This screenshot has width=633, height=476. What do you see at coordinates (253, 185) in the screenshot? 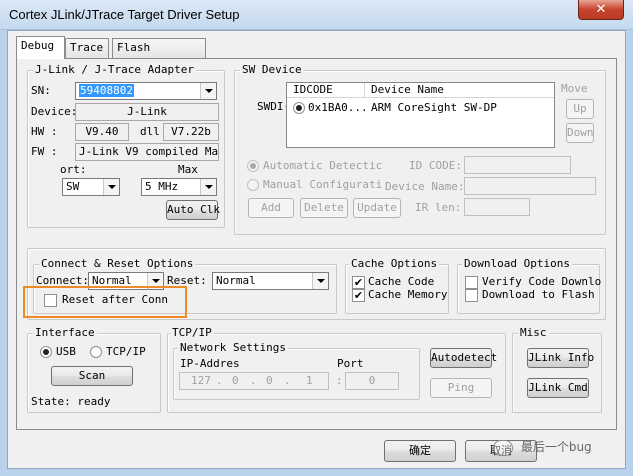
I see `manual-config-radio` at bounding box center [253, 185].